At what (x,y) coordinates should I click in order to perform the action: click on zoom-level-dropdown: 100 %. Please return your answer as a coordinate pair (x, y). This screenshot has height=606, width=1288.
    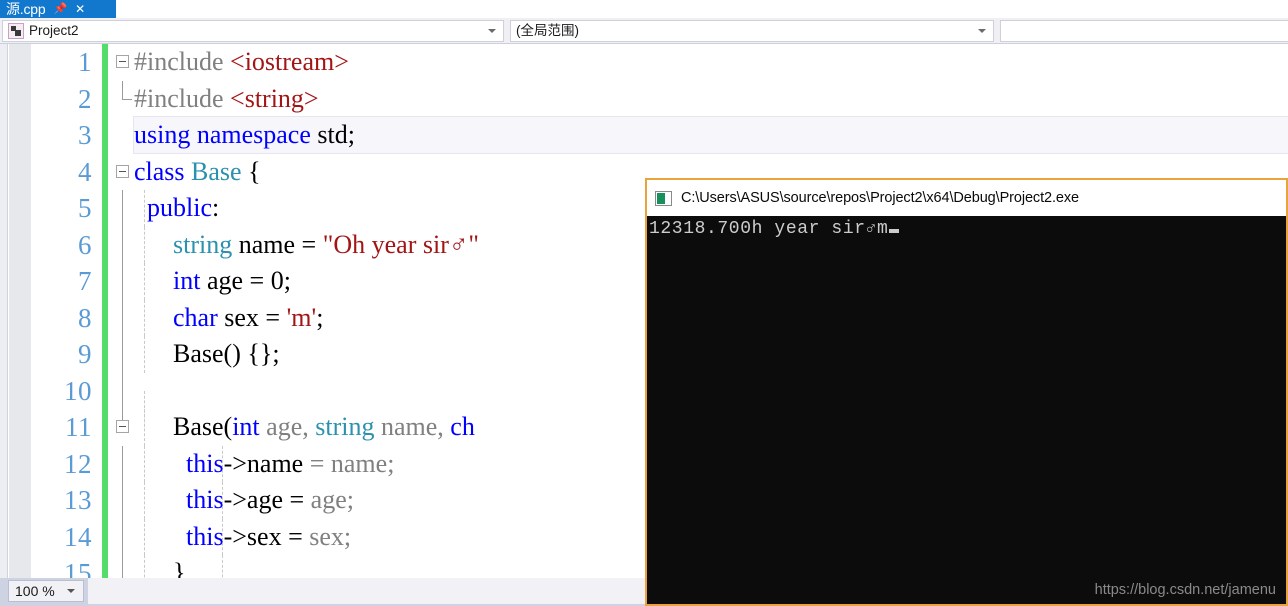
    Looking at the image, I should click on (46, 591).